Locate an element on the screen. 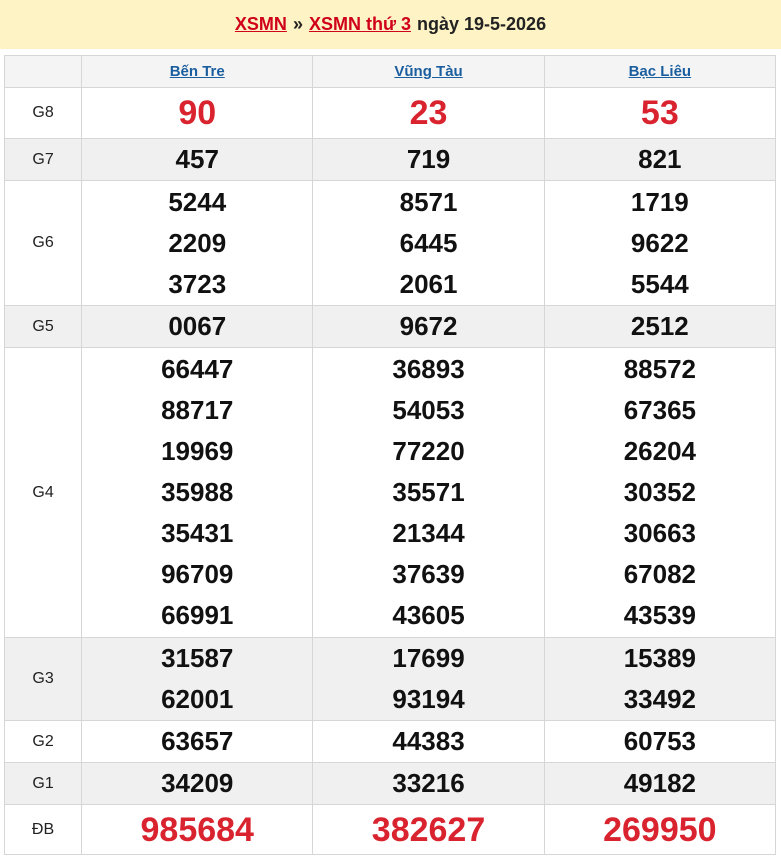  prize-number: 93194 is located at coordinates (428, 699).